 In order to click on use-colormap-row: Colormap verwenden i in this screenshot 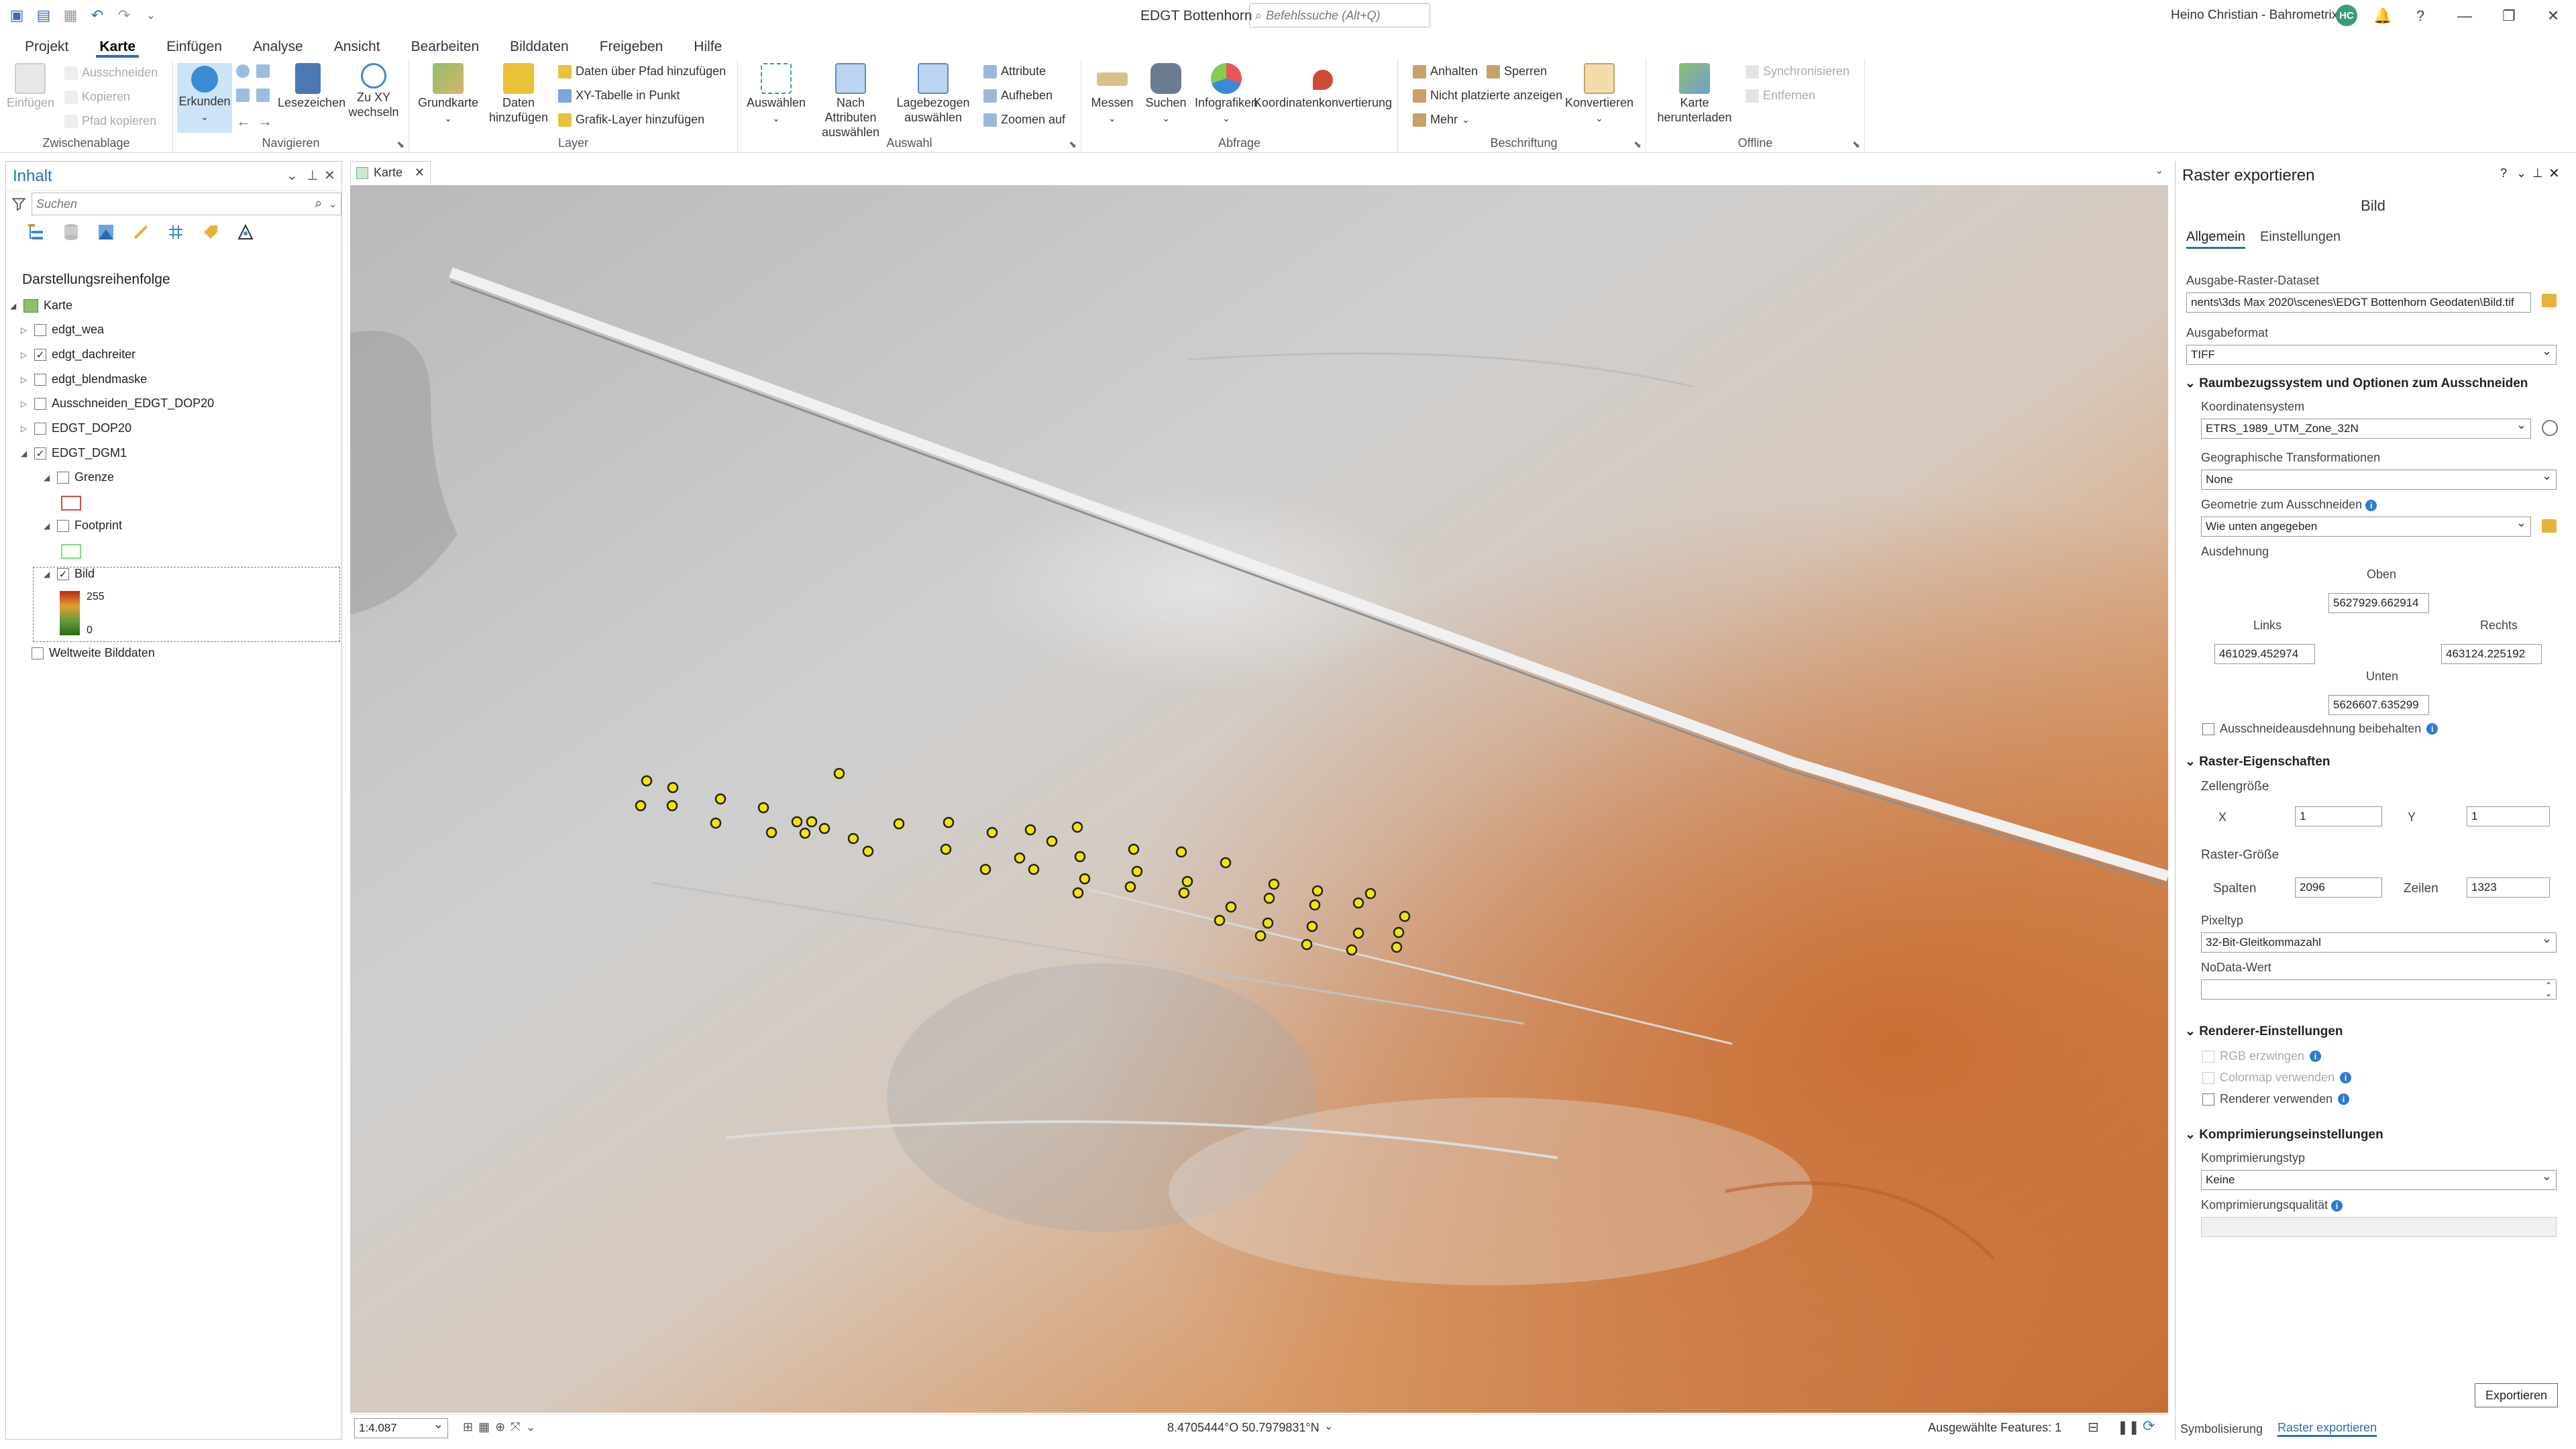, I will do `click(2277, 1078)`.